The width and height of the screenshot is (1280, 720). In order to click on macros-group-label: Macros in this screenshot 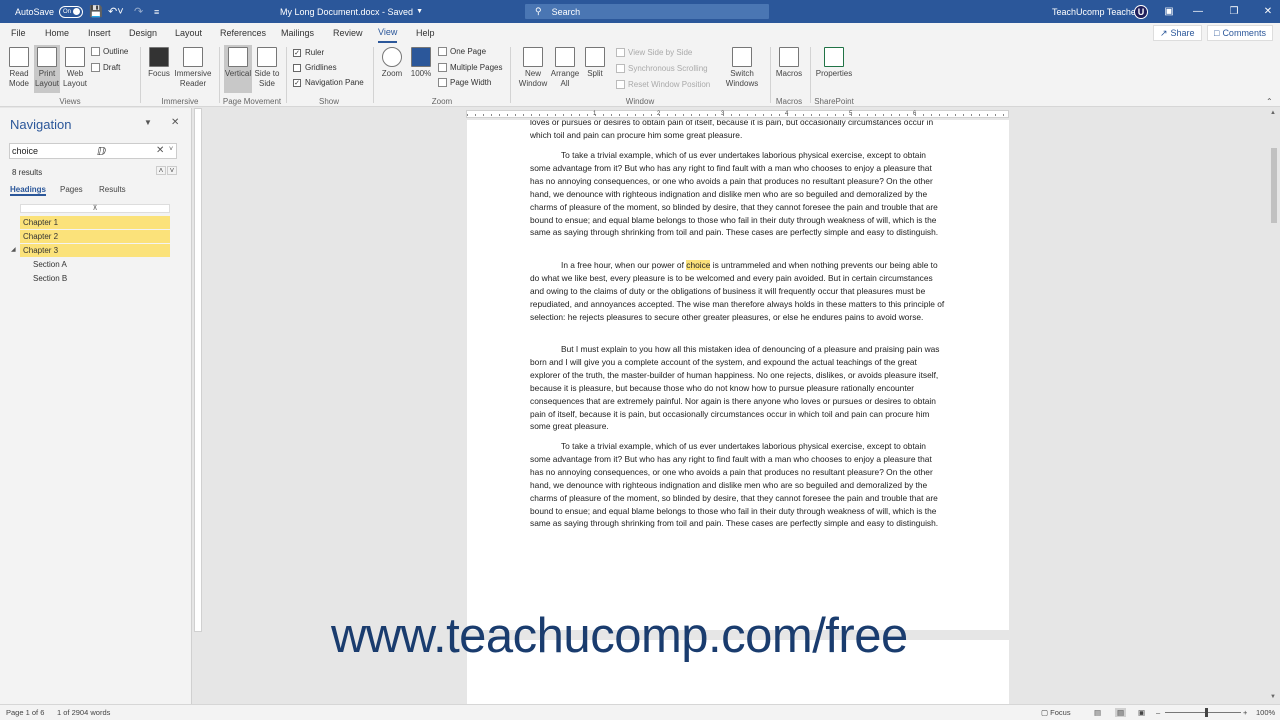, I will do `click(789, 101)`.